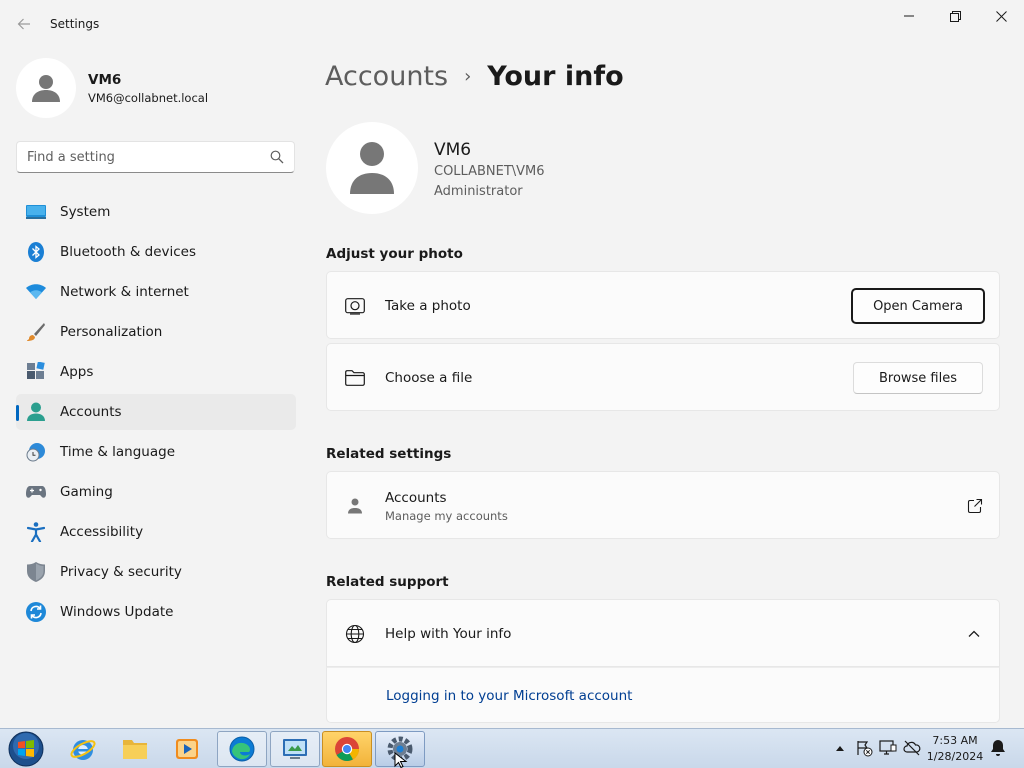 The width and height of the screenshot is (1024, 768). Describe the element at coordinates (428, 306) in the screenshot. I see `take-photo-label: Take a photo` at that location.